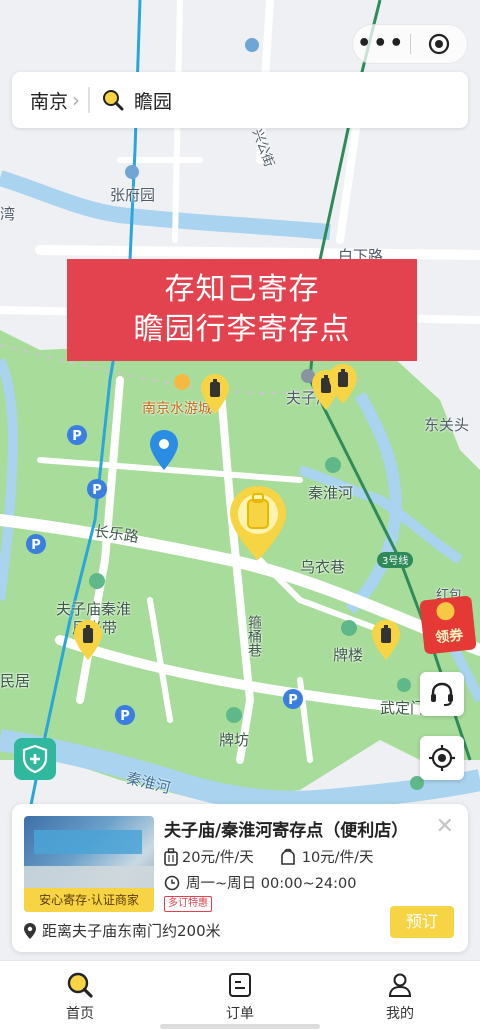  I want to click on more-button: •••, so click(381, 44).